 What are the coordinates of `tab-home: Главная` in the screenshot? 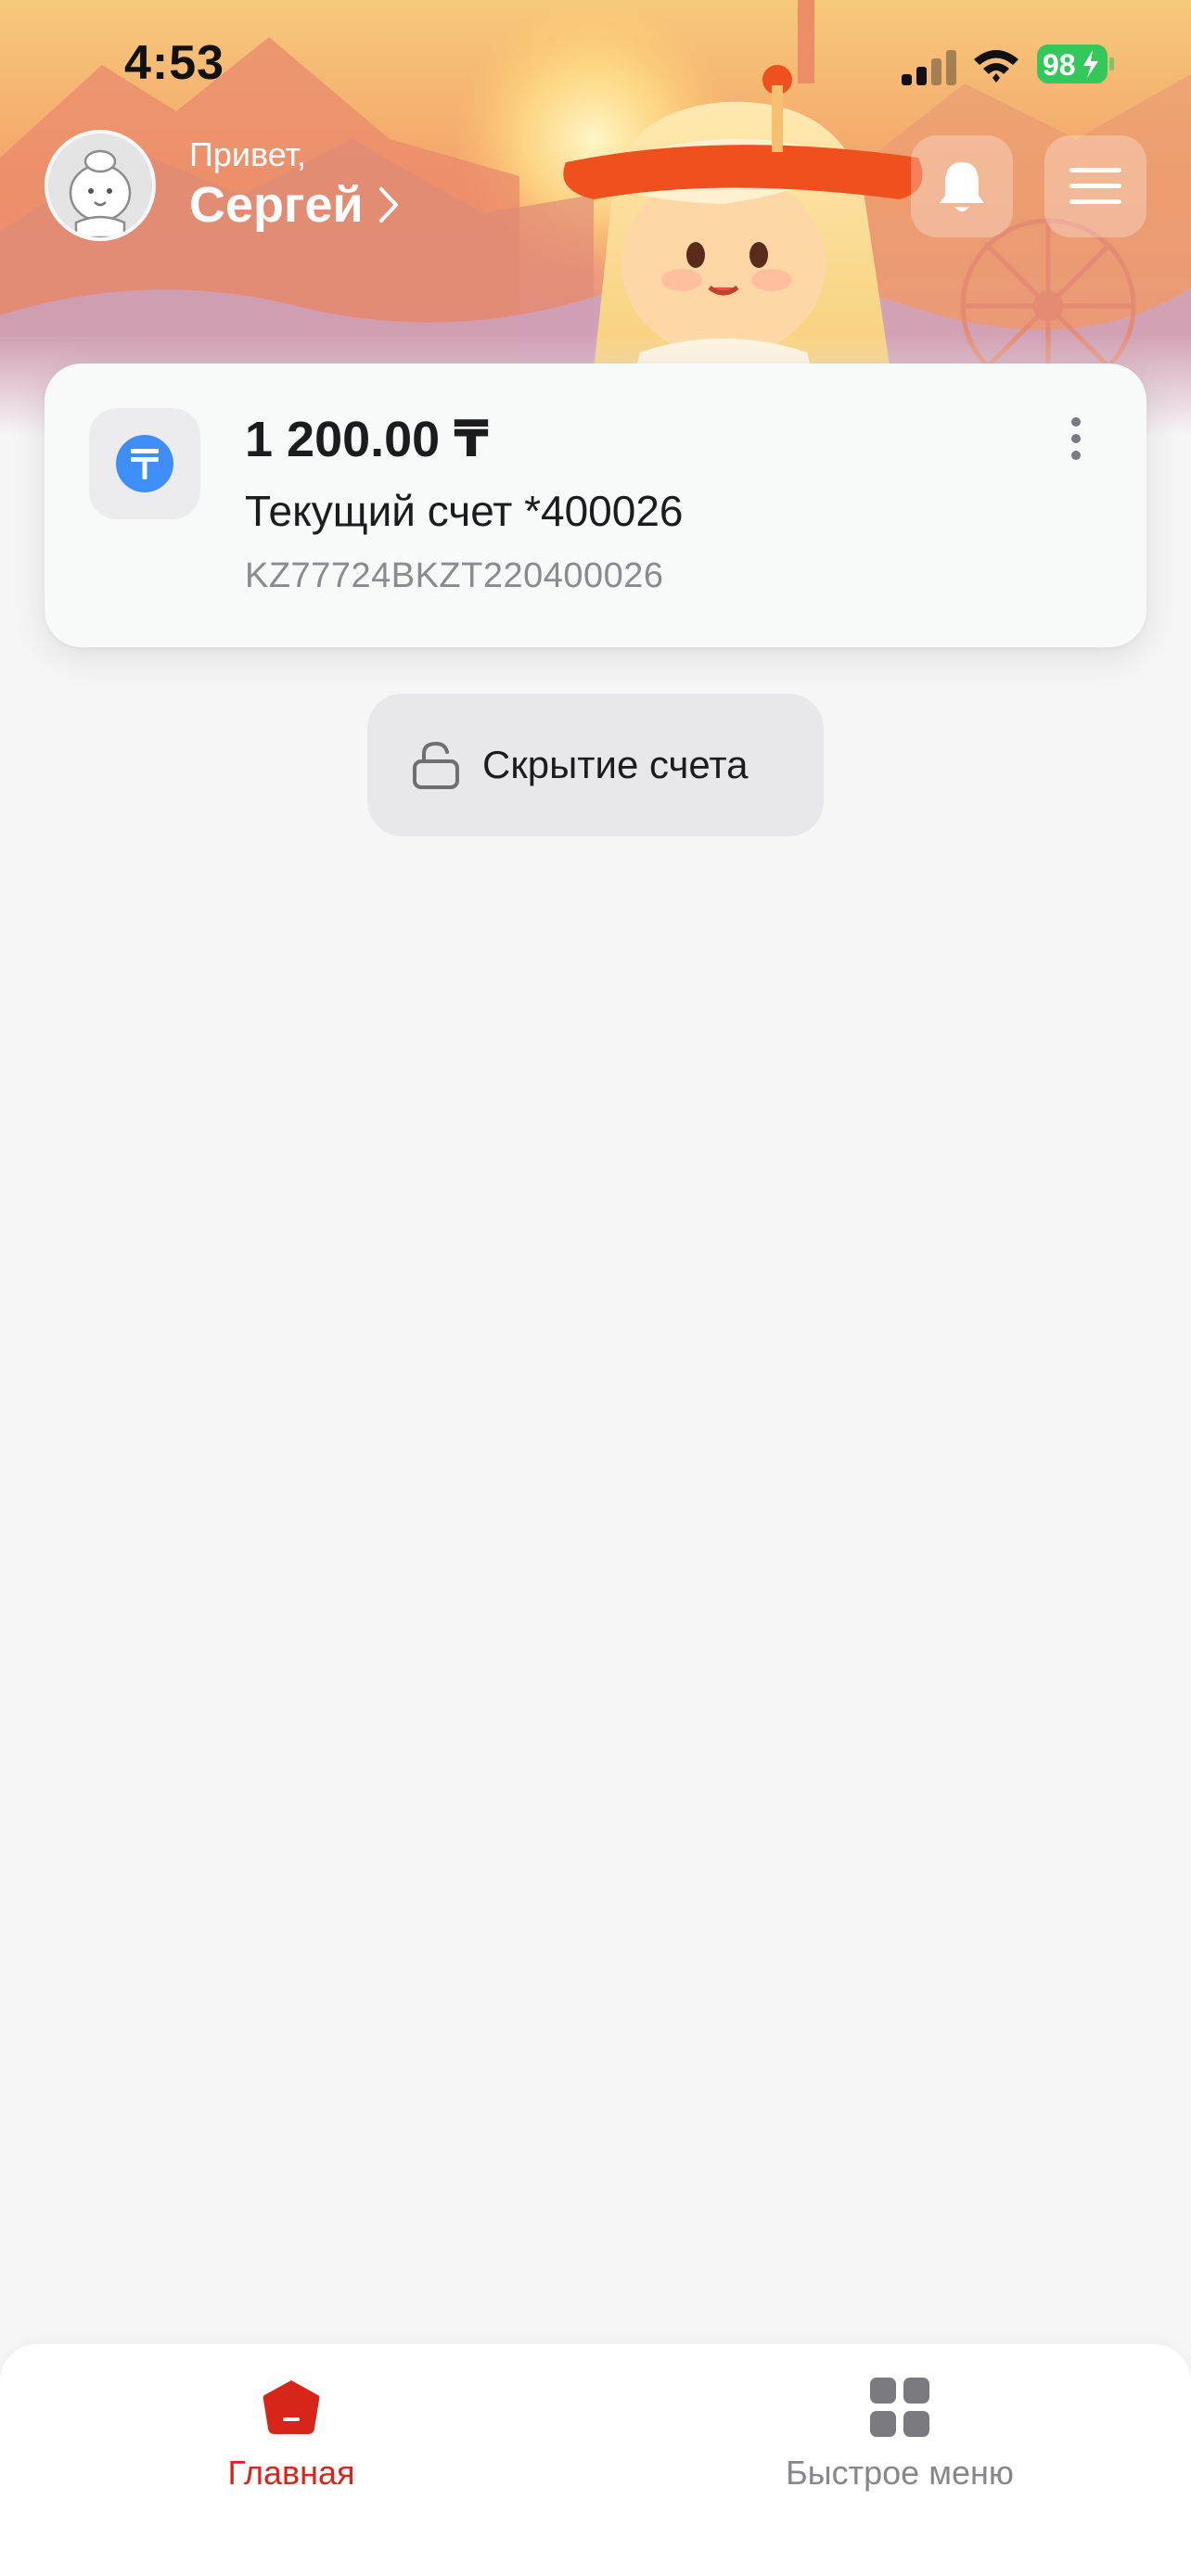 It's located at (291, 2432).